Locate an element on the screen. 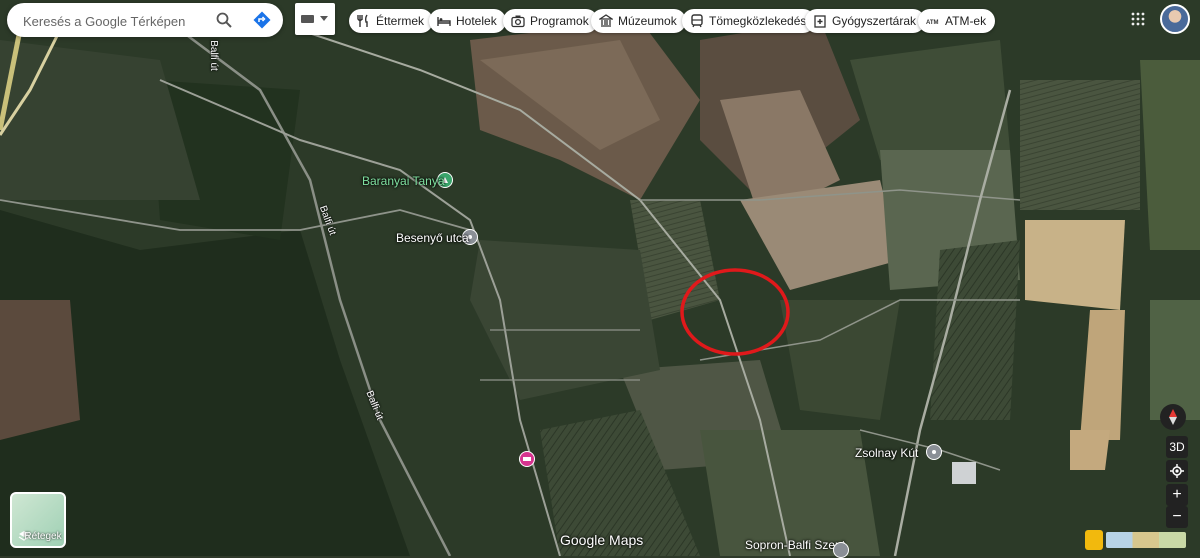 This screenshot has width=1200, height=558. chip-label: Programok is located at coordinates (559, 21).